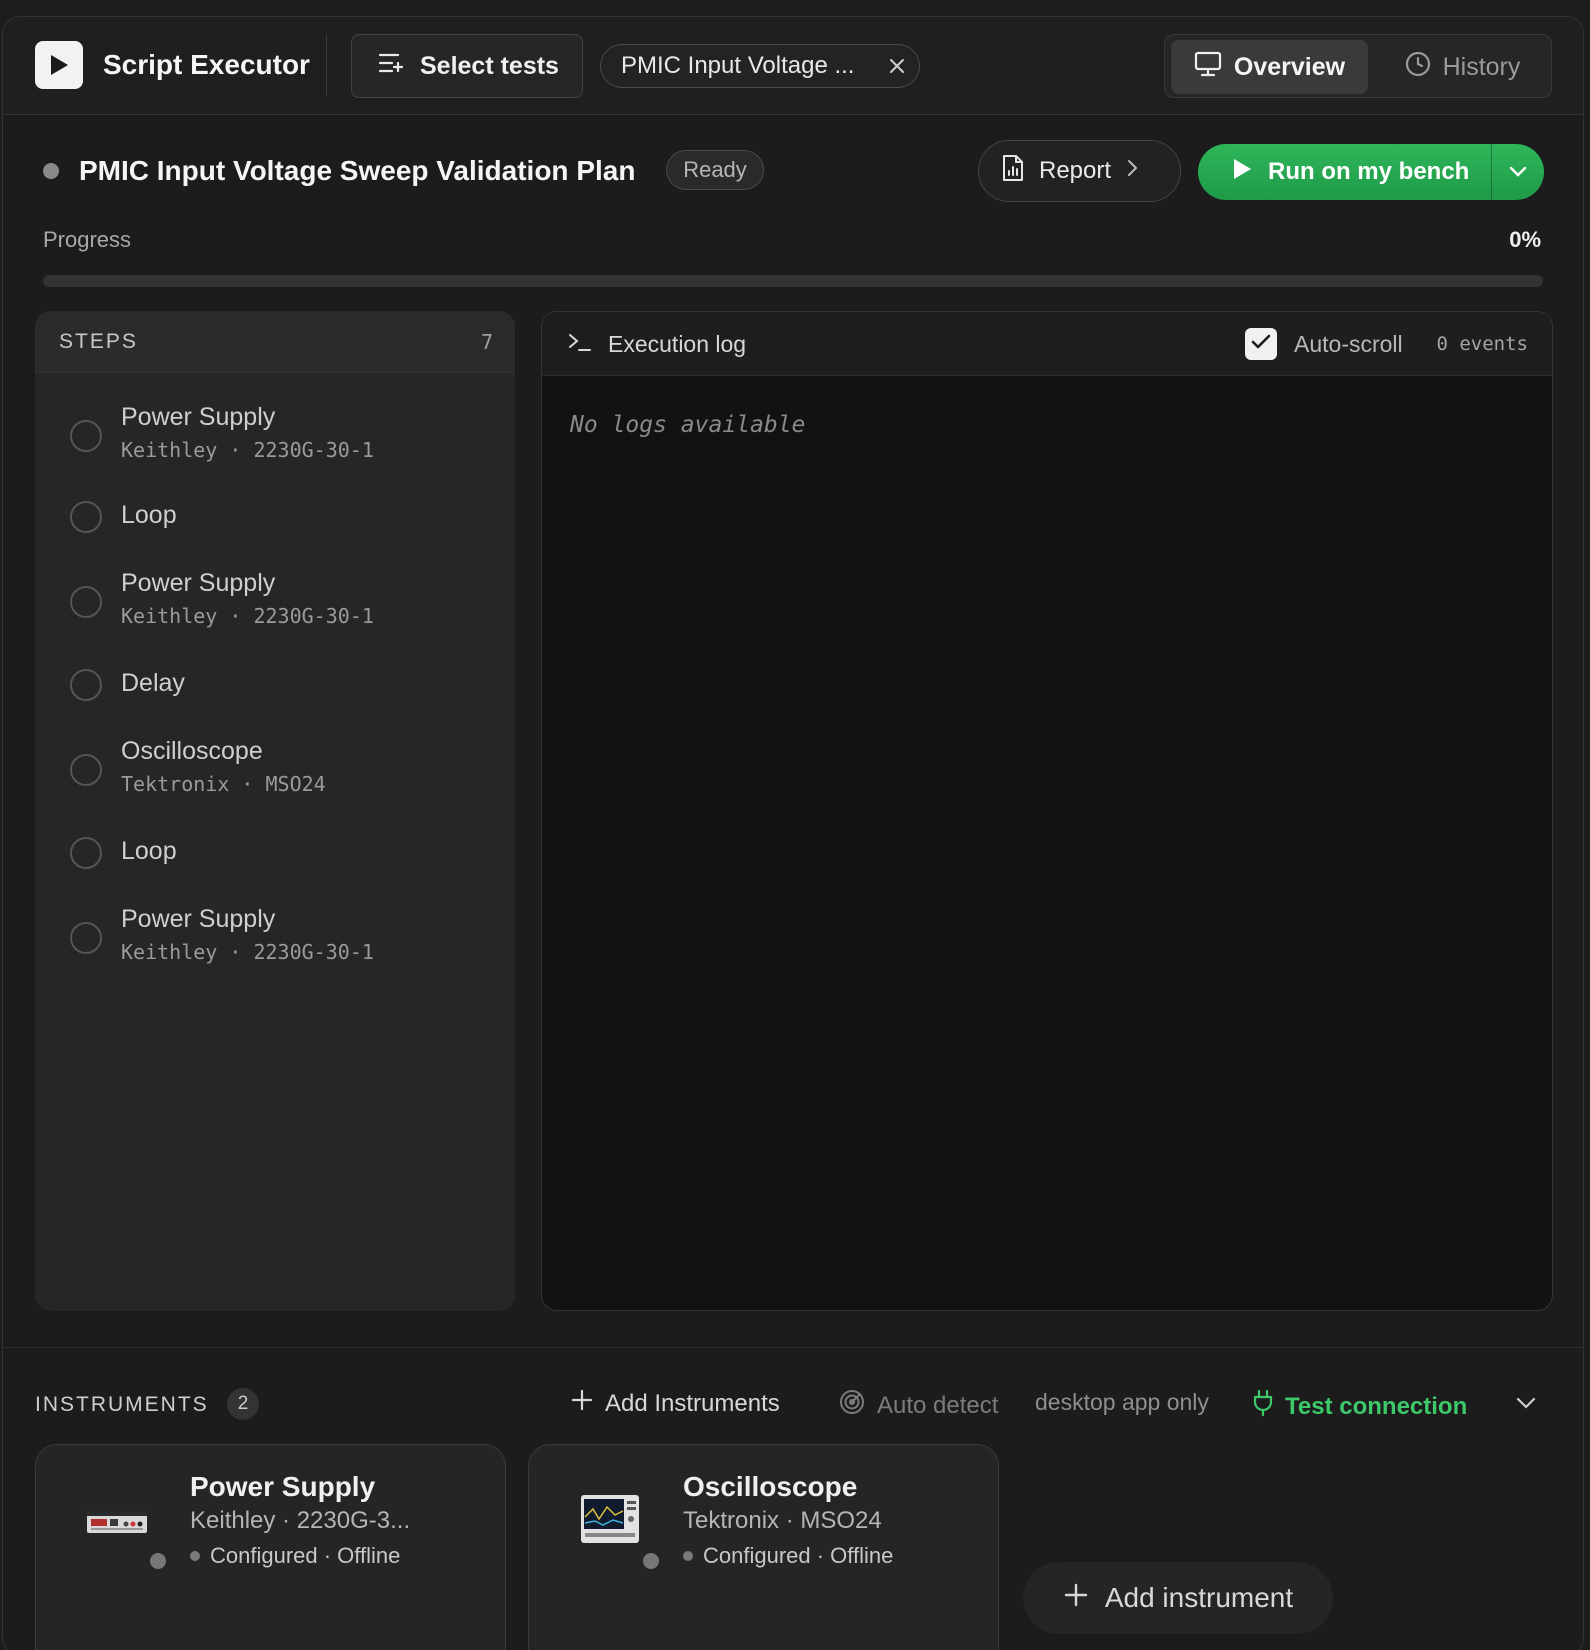 The image size is (1590, 1650). What do you see at coordinates (1122, 1402) in the screenshot?
I see `desktop-only-note: desktop app only` at bounding box center [1122, 1402].